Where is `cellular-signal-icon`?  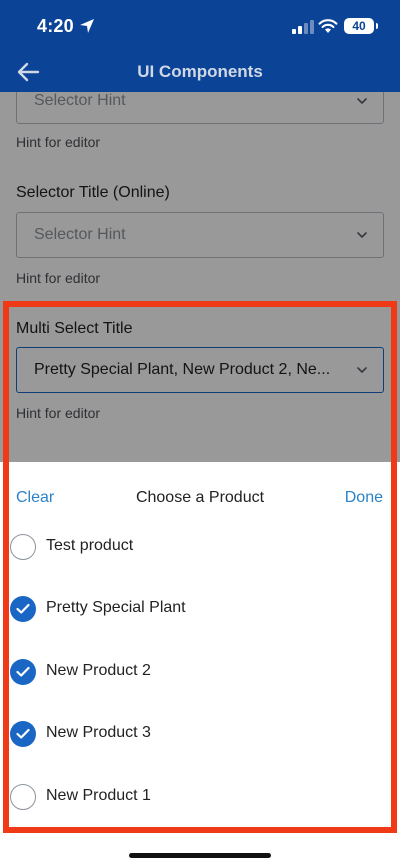
cellular-signal-icon is located at coordinates (303, 27).